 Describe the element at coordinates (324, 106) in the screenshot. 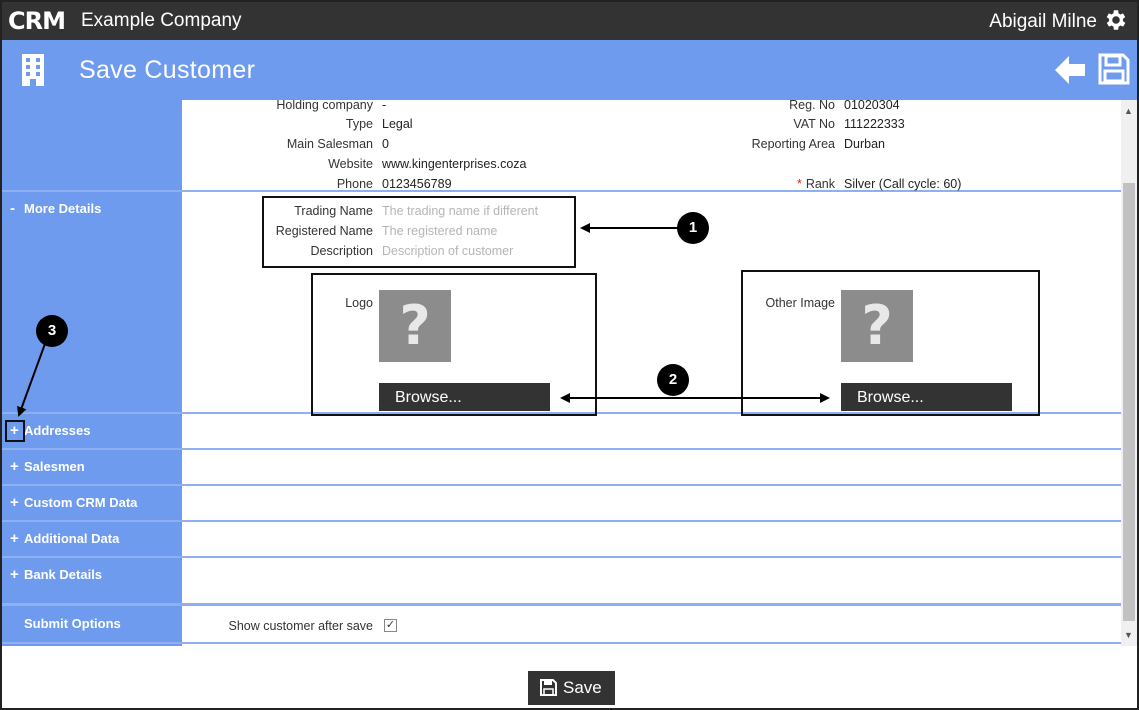

I see `holding-company-label: Holding company` at that location.